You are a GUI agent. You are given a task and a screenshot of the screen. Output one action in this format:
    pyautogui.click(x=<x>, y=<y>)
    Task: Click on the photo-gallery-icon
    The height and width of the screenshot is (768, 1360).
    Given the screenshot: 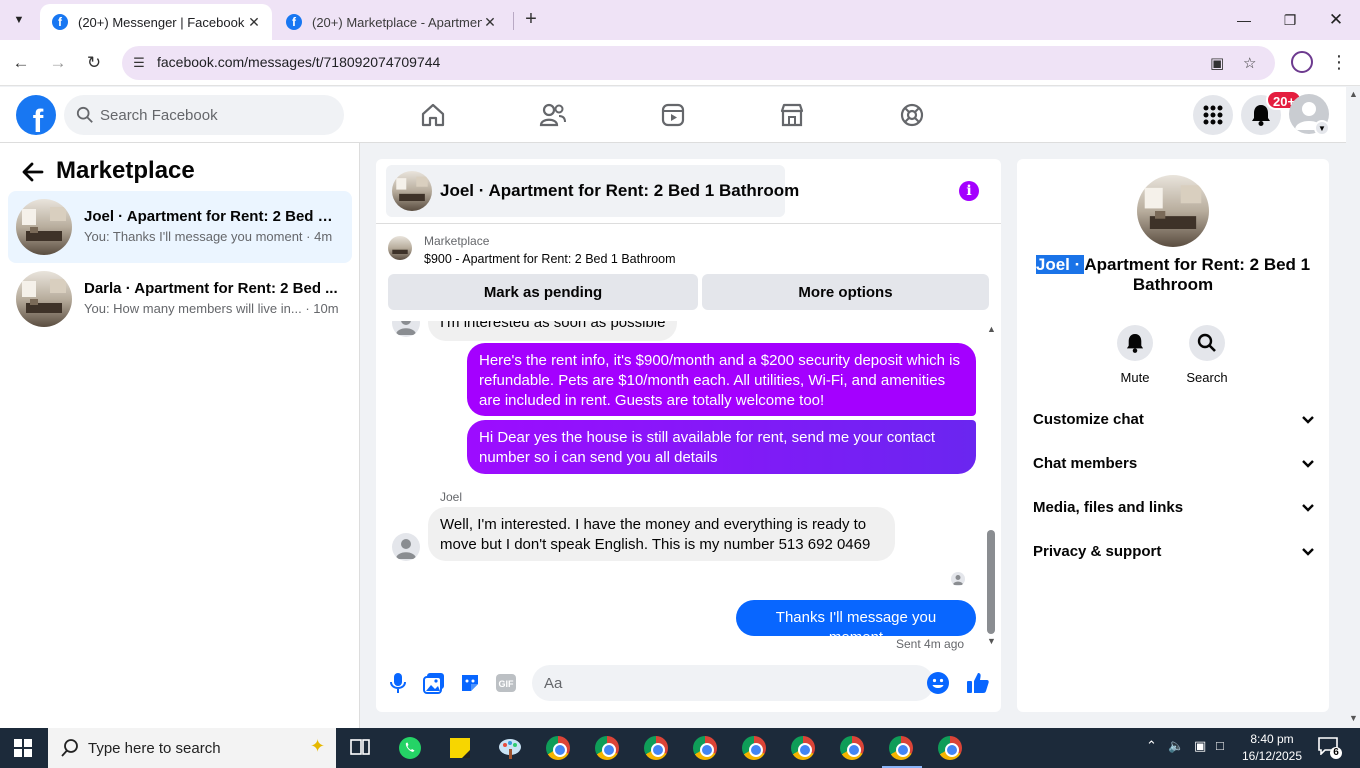 What is the action you would take?
    pyautogui.click(x=434, y=683)
    